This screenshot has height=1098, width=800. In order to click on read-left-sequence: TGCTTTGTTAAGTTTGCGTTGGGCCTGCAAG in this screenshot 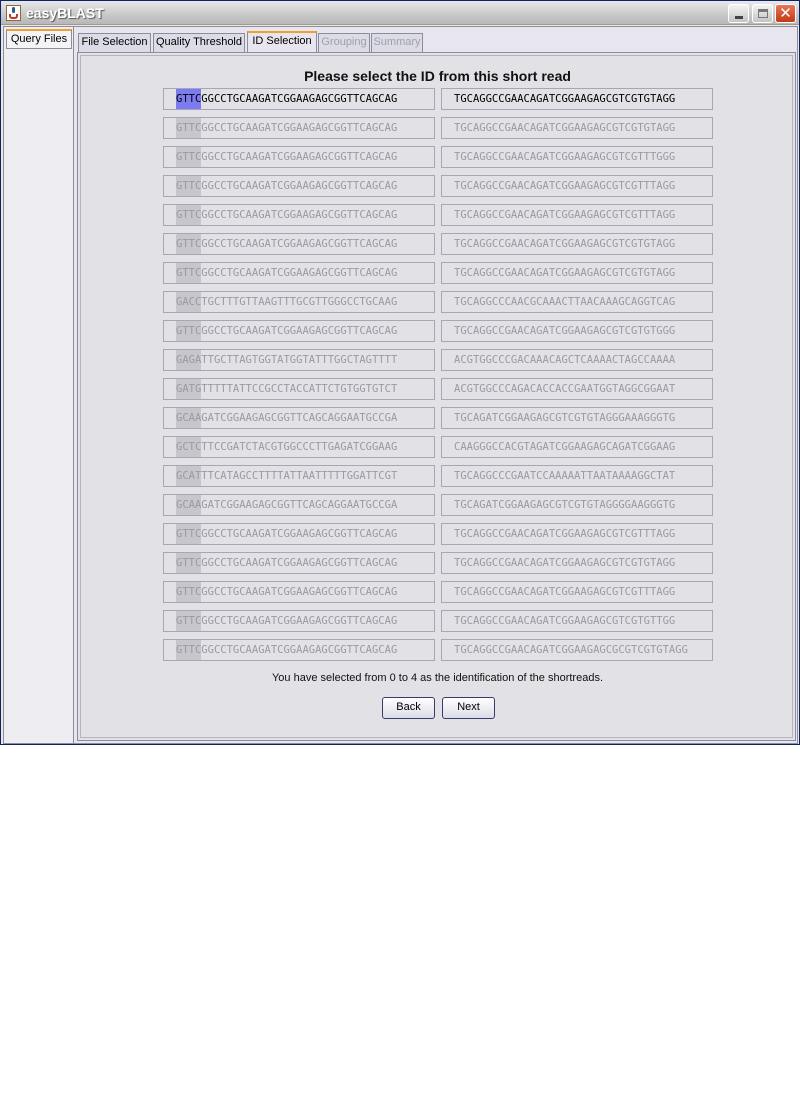, I will do `click(299, 302)`.